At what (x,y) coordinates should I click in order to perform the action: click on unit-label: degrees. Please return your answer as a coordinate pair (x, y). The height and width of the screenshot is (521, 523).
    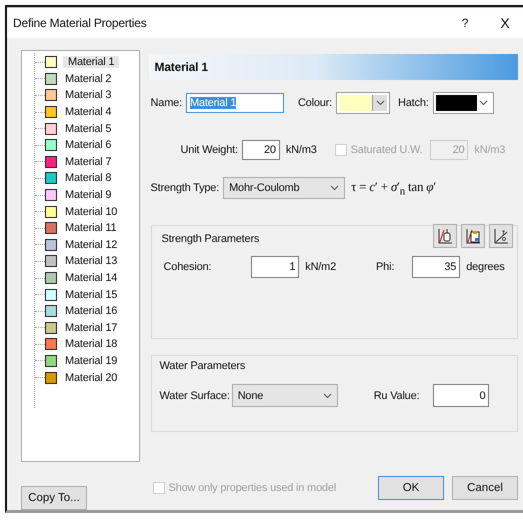
    Looking at the image, I should click on (485, 267).